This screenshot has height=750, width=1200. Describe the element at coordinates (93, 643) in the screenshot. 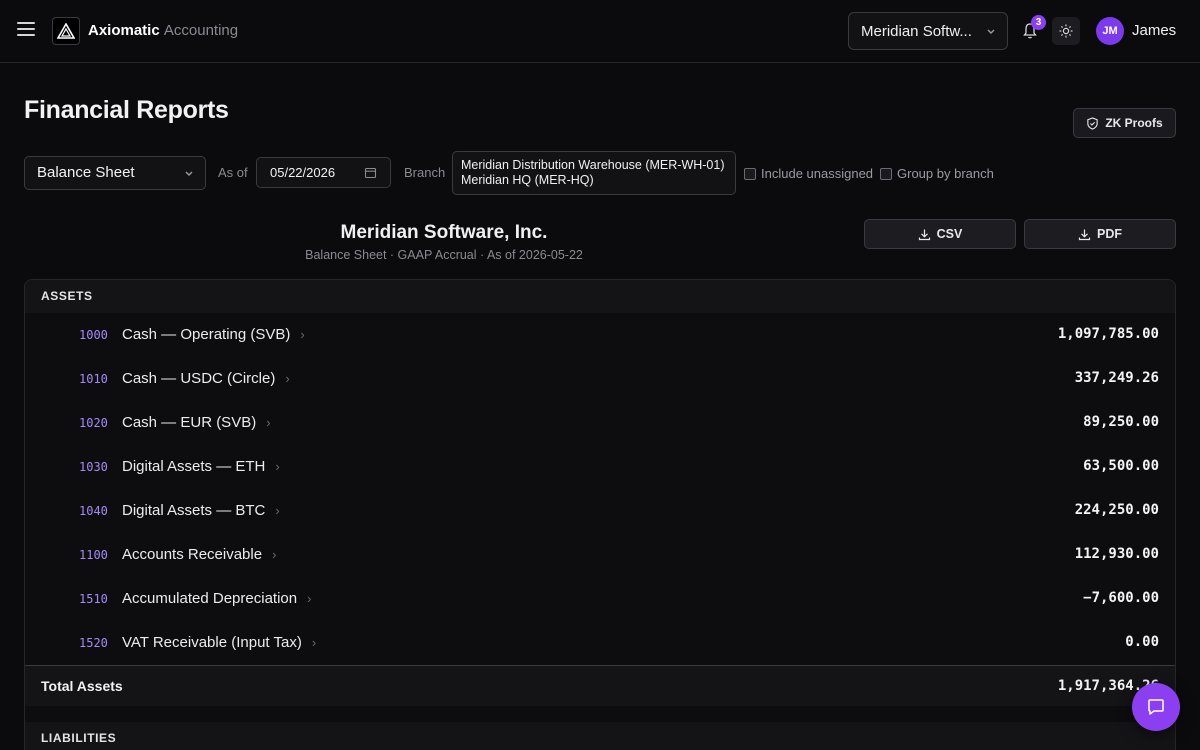

I see `account-code: 1520` at that location.